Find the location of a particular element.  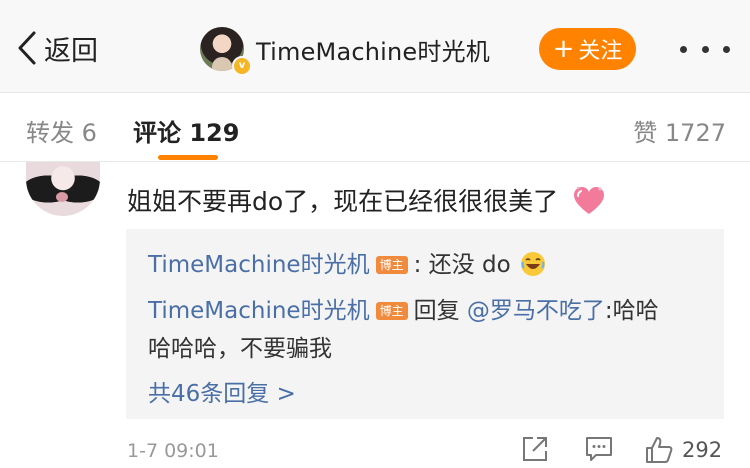

share-icon is located at coordinates (535, 449).